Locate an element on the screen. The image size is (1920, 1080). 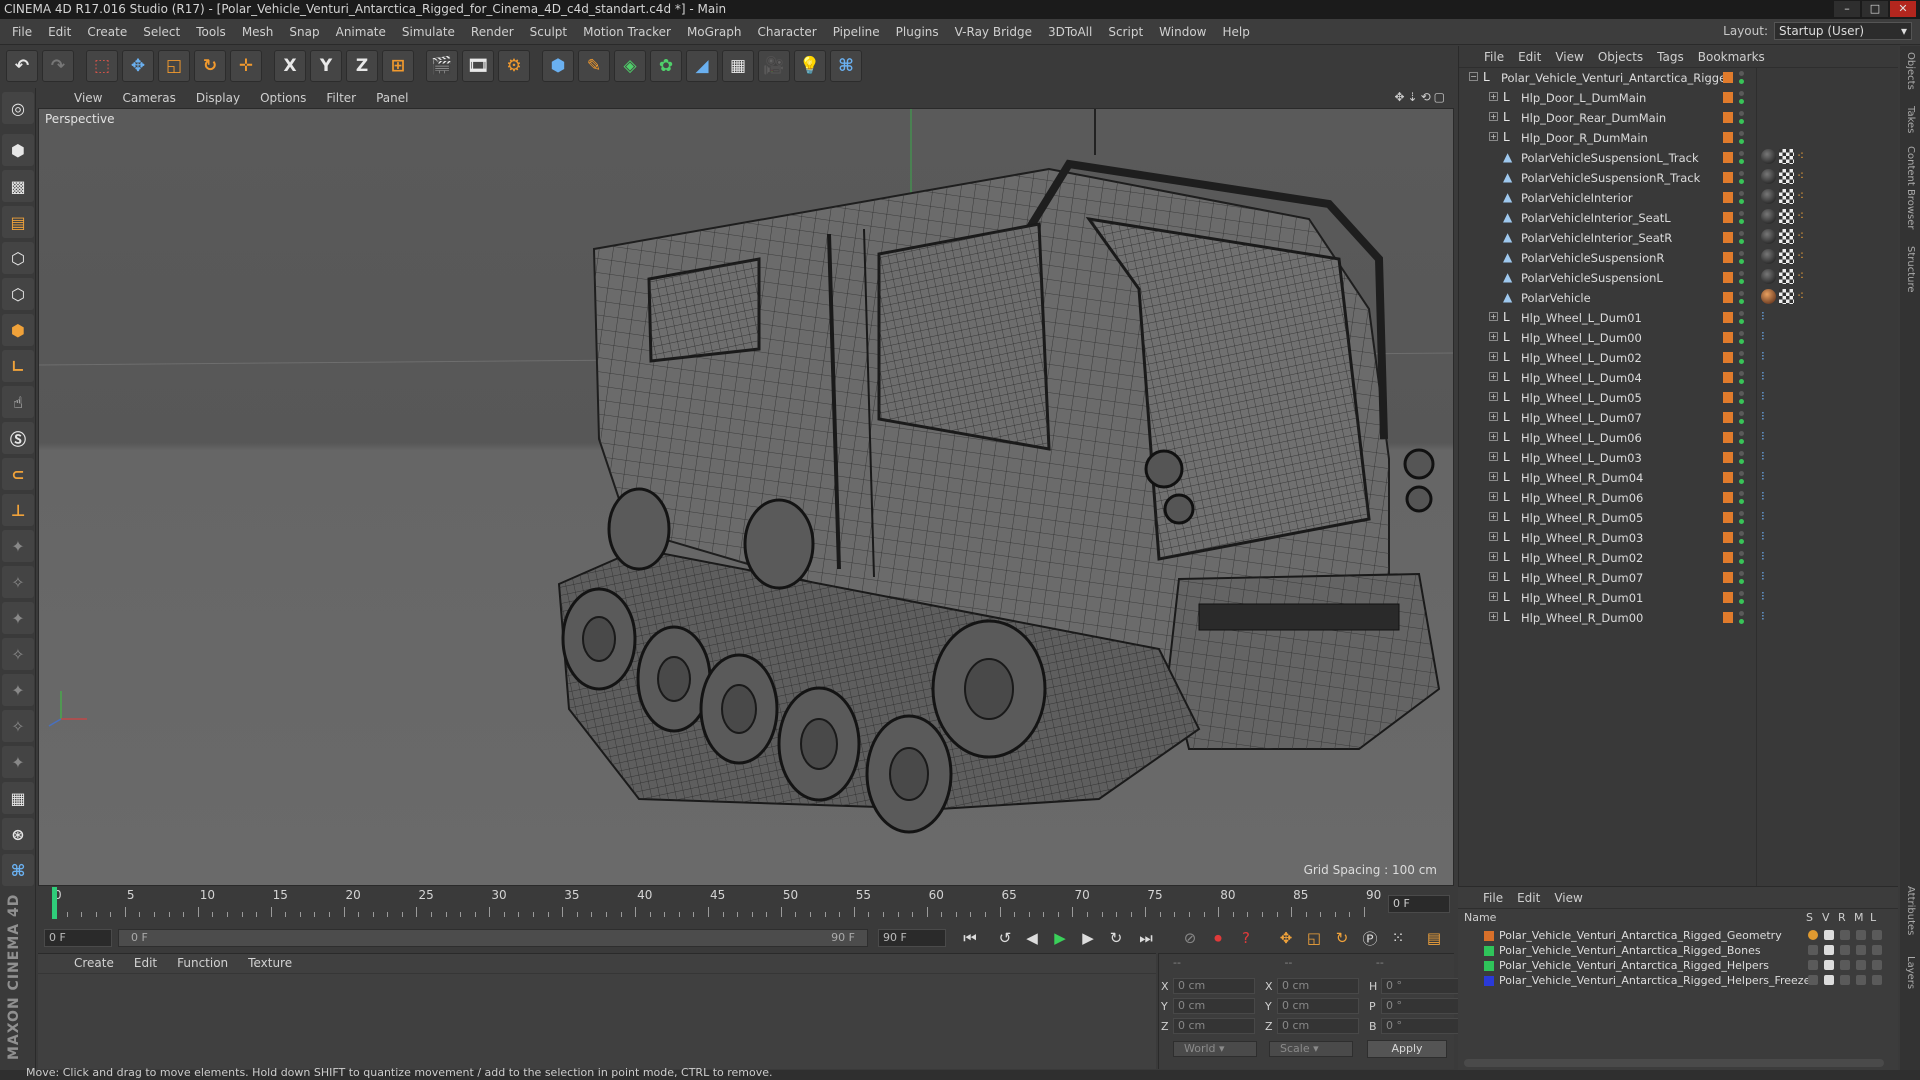
menu-help: Help is located at coordinates (1235, 32).